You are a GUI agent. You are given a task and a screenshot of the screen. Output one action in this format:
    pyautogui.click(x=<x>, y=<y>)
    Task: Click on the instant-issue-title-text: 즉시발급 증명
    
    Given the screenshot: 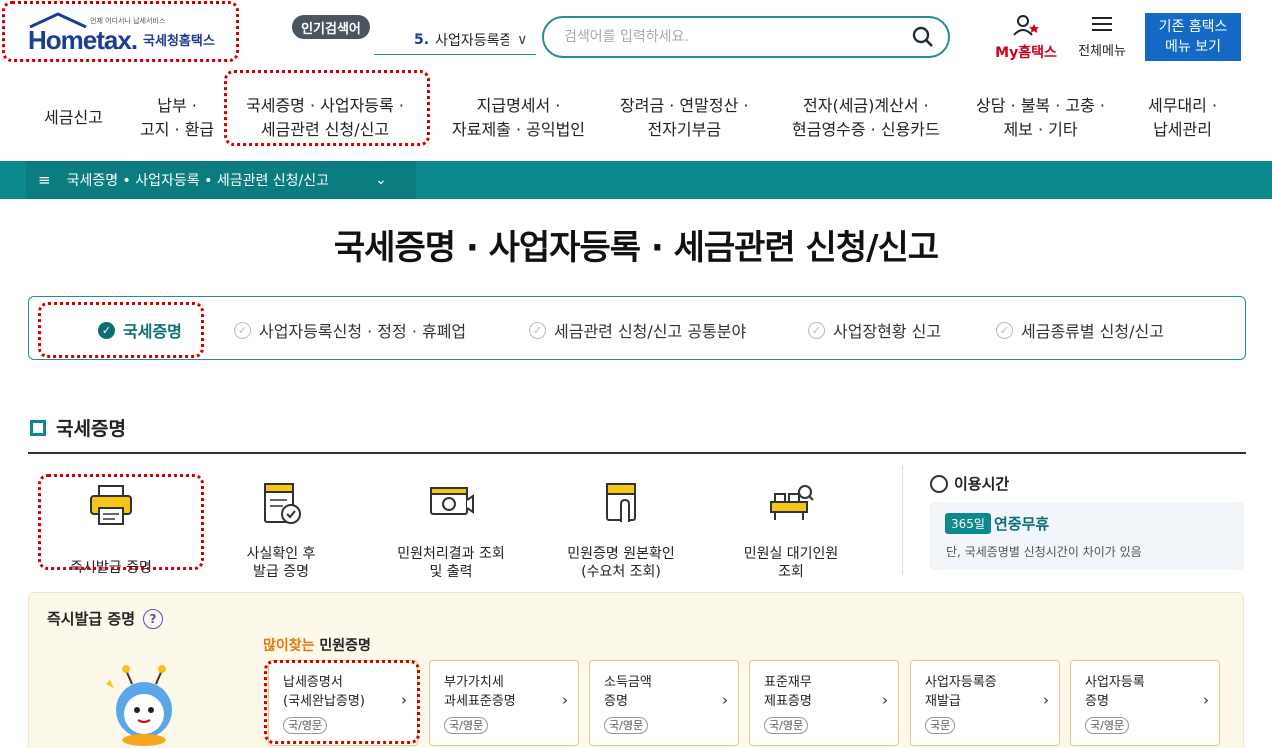 What is the action you would take?
    pyautogui.click(x=91, y=619)
    